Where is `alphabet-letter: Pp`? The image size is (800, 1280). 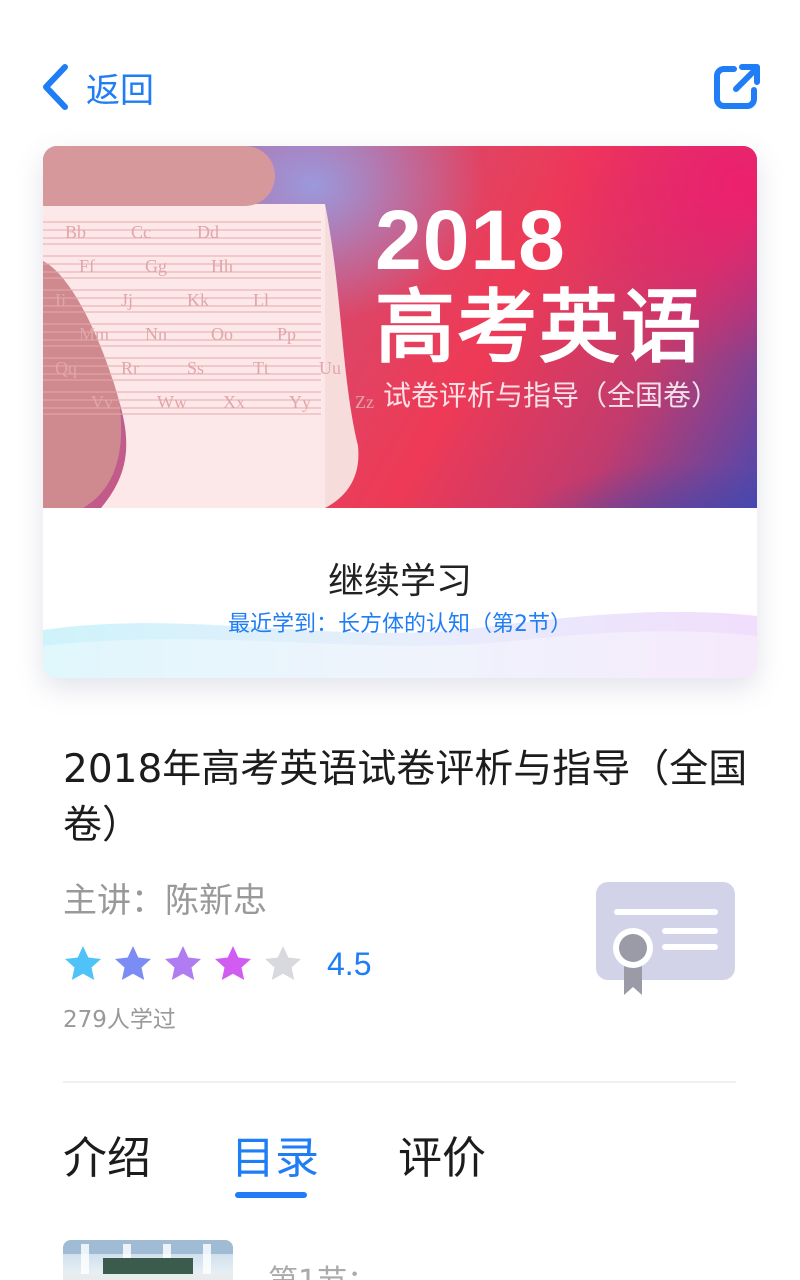 alphabet-letter: Pp is located at coordinates (286, 334).